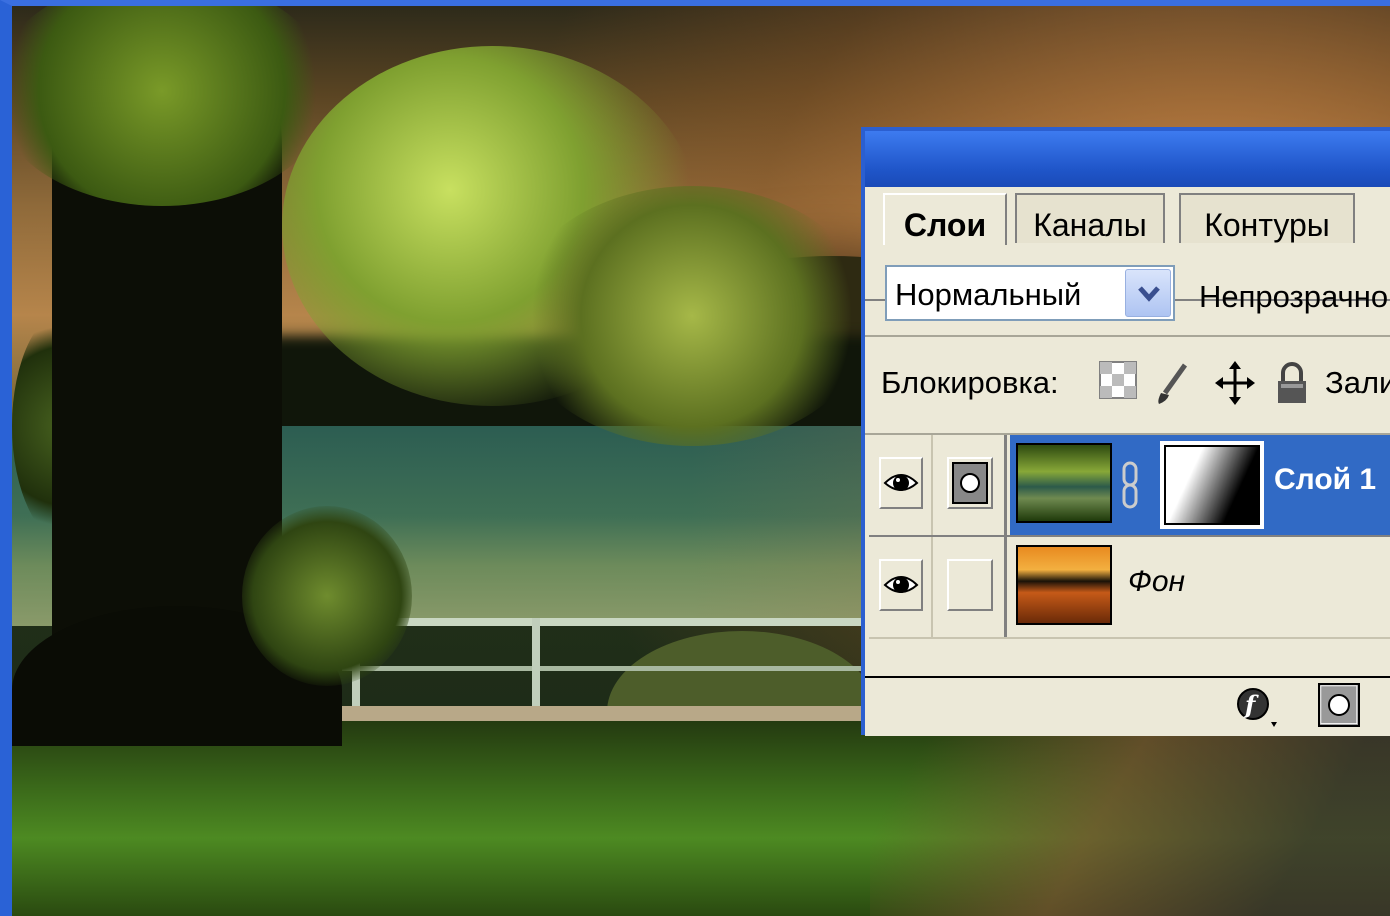 The width and height of the screenshot is (1390, 916). Describe the element at coordinates (945, 219) in the screenshot. I see `tab-layers: Слои` at that location.